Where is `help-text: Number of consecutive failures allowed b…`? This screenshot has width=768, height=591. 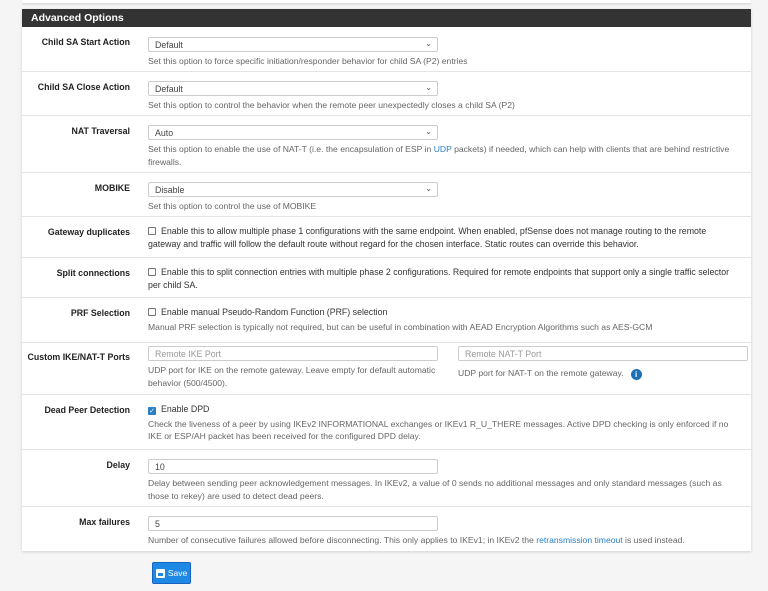 help-text: Number of consecutive failures allowed b… is located at coordinates (444, 540).